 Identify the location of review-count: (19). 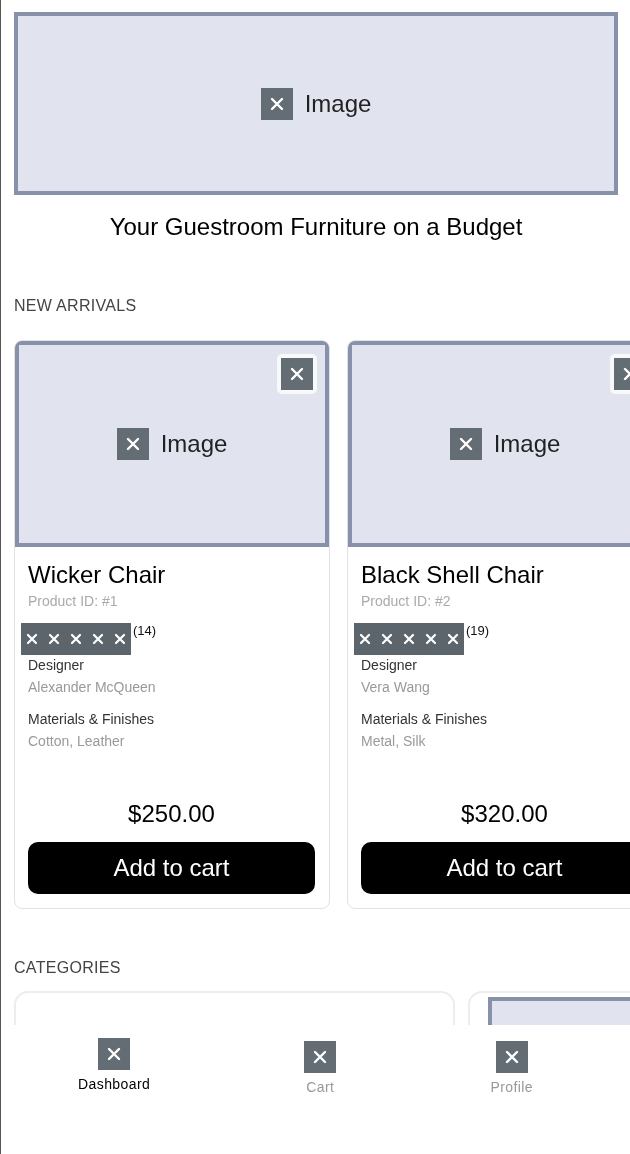
(478, 630).